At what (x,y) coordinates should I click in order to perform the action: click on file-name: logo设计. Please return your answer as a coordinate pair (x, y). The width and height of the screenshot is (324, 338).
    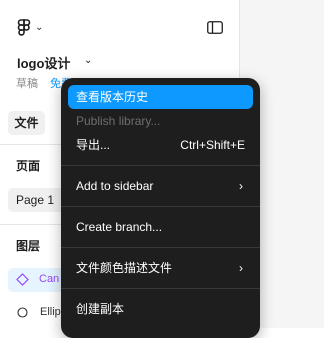
    Looking at the image, I should click on (43, 62).